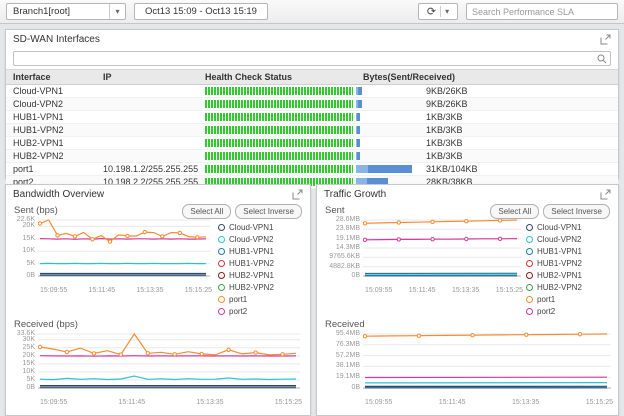 The width and height of the screenshot is (624, 416). Describe the element at coordinates (147, 77) in the screenshot. I see `col-ip: IP` at that location.